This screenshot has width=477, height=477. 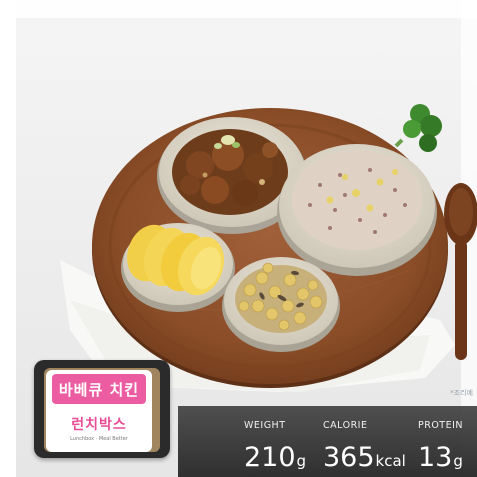 What do you see at coordinates (99, 389) in the screenshot?
I see `product-name: 바베큐 치킨` at bounding box center [99, 389].